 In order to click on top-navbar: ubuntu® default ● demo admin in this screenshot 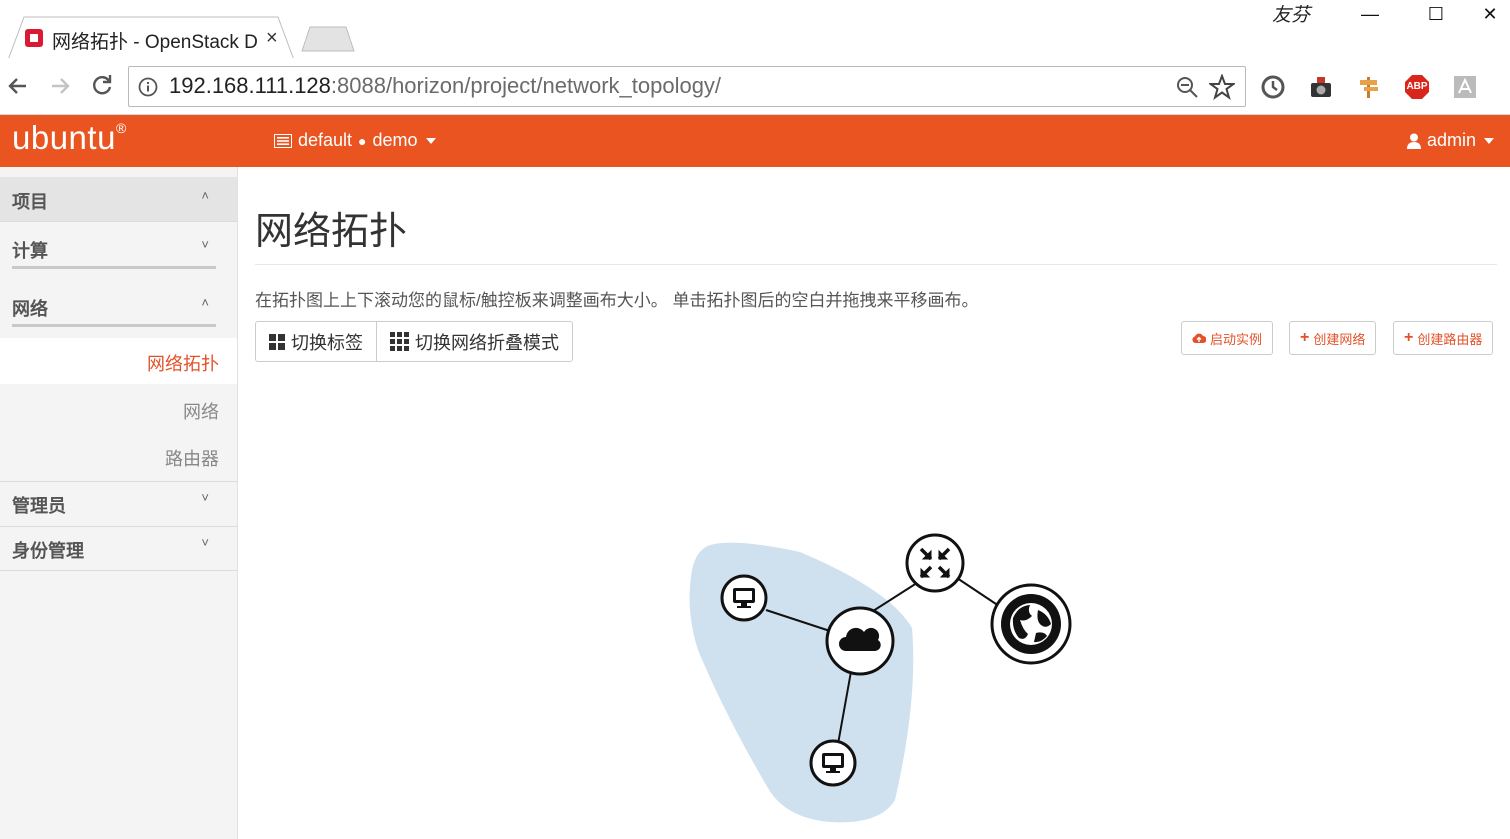, I will do `click(755, 141)`.